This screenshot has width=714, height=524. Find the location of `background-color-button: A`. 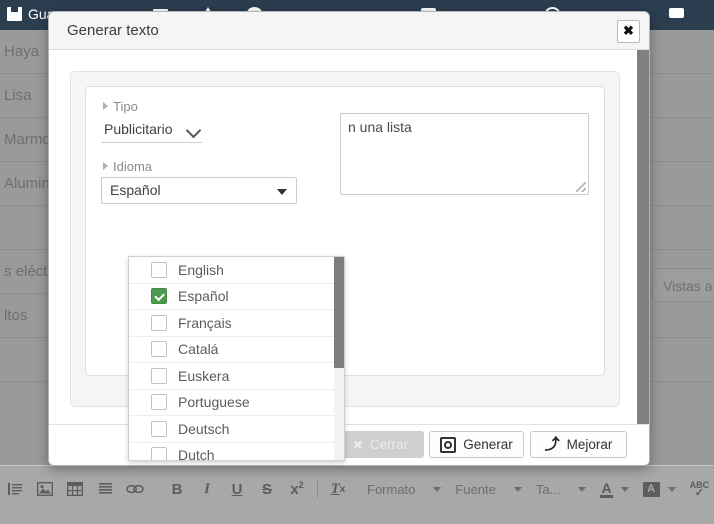

background-color-button: A is located at coordinates (659, 489).